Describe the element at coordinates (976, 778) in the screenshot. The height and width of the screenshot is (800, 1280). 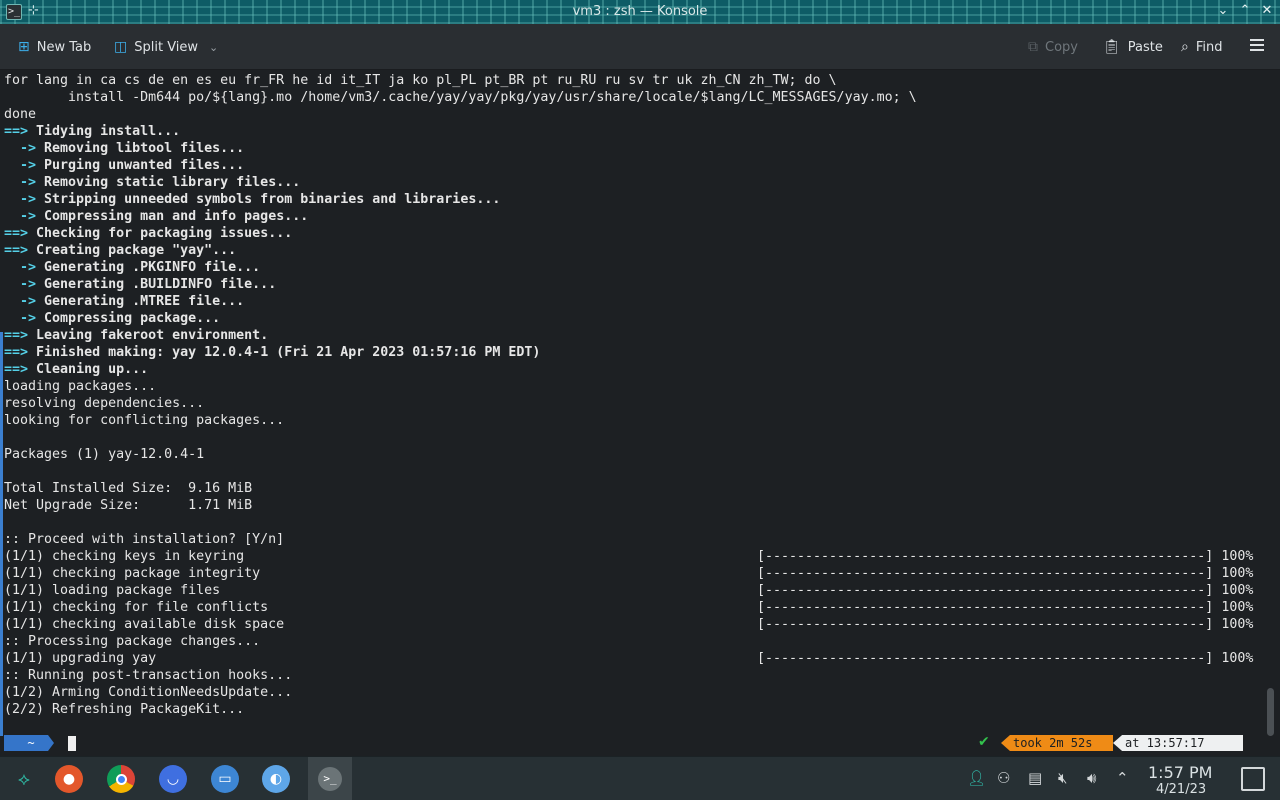
I see `user-icon: 👤︎` at that location.